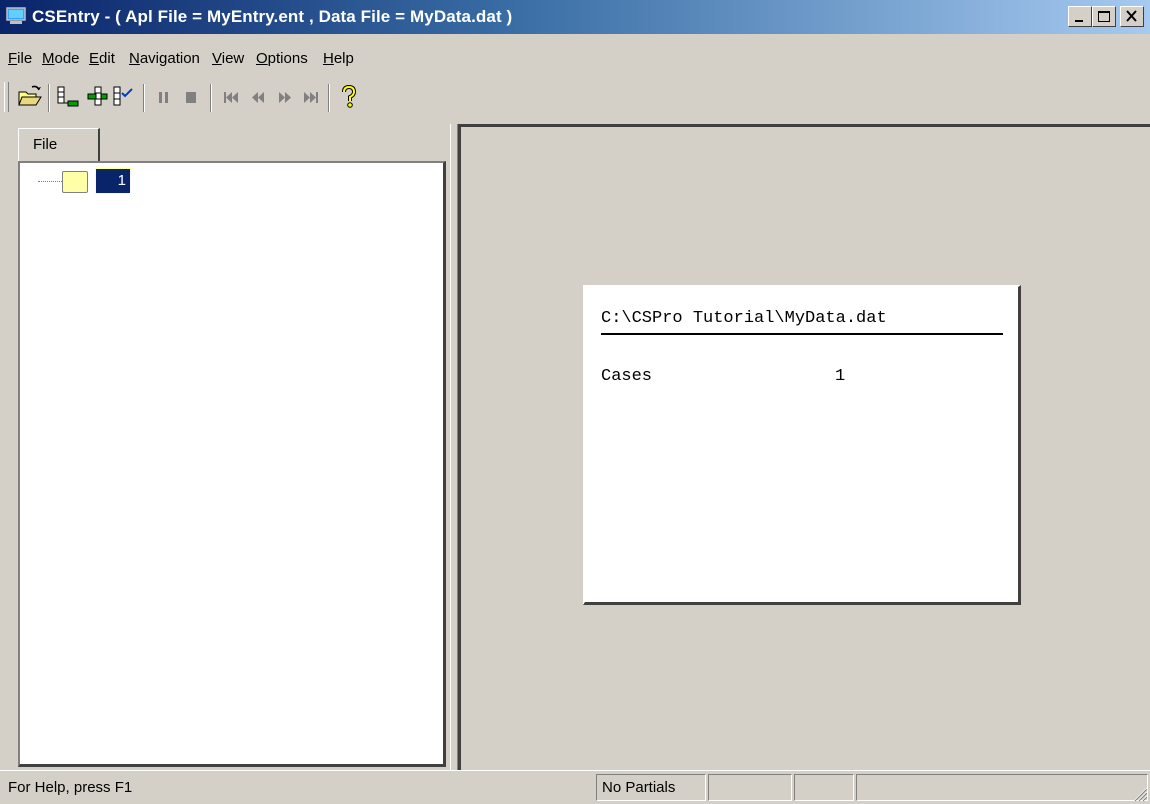  Describe the element at coordinates (94, 58) in the screenshot. I see `menu-edit-accel: E` at that location.